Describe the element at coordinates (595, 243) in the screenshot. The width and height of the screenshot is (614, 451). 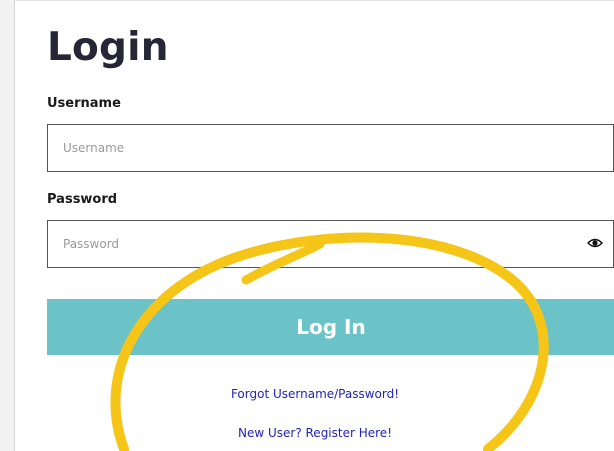
I see `eye-icon` at that location.